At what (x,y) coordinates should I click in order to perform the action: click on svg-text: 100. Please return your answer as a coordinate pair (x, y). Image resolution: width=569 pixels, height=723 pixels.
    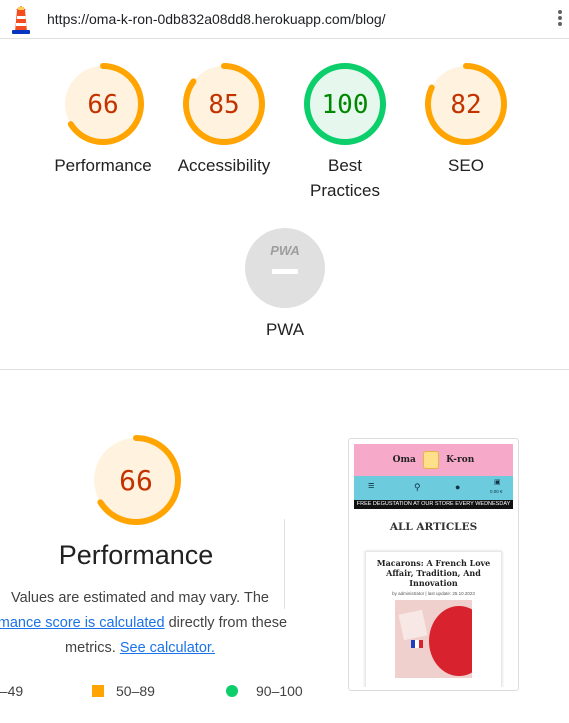
    Looking at the image, I should click on (345, 105).